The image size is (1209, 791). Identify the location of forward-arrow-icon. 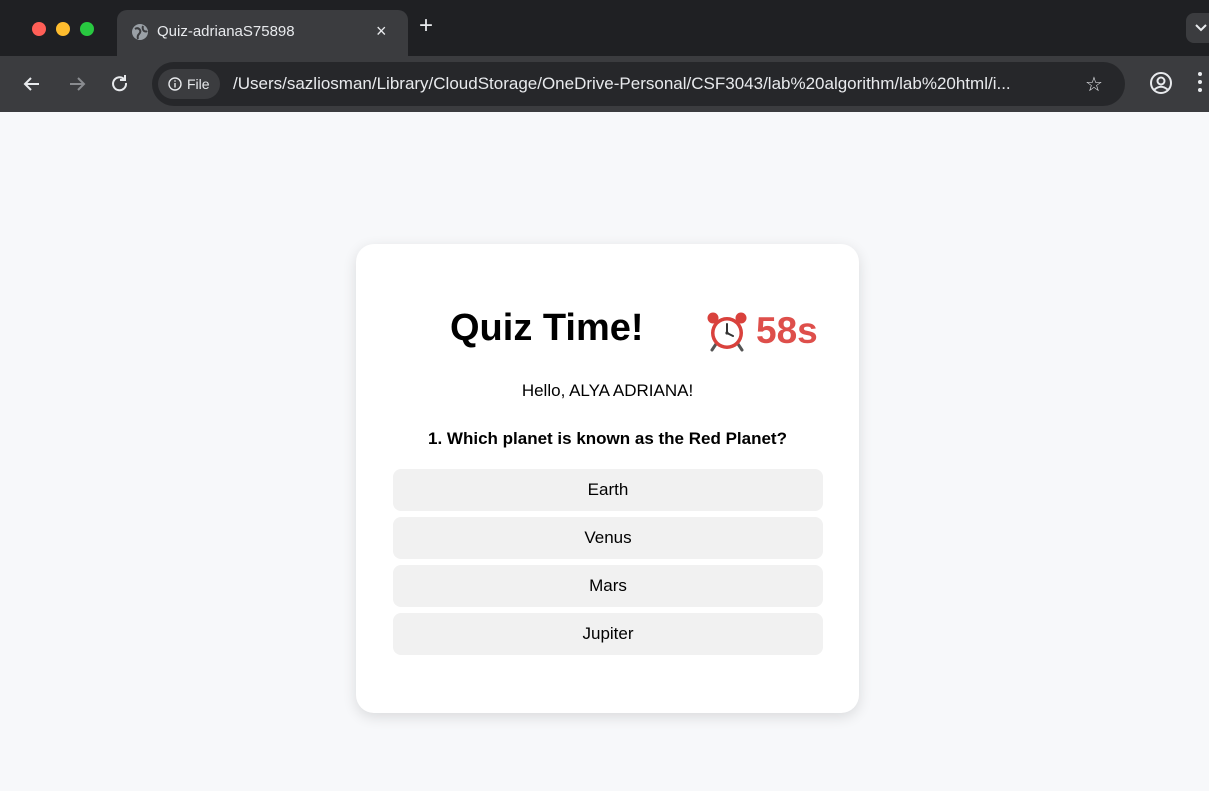
(77, 84).